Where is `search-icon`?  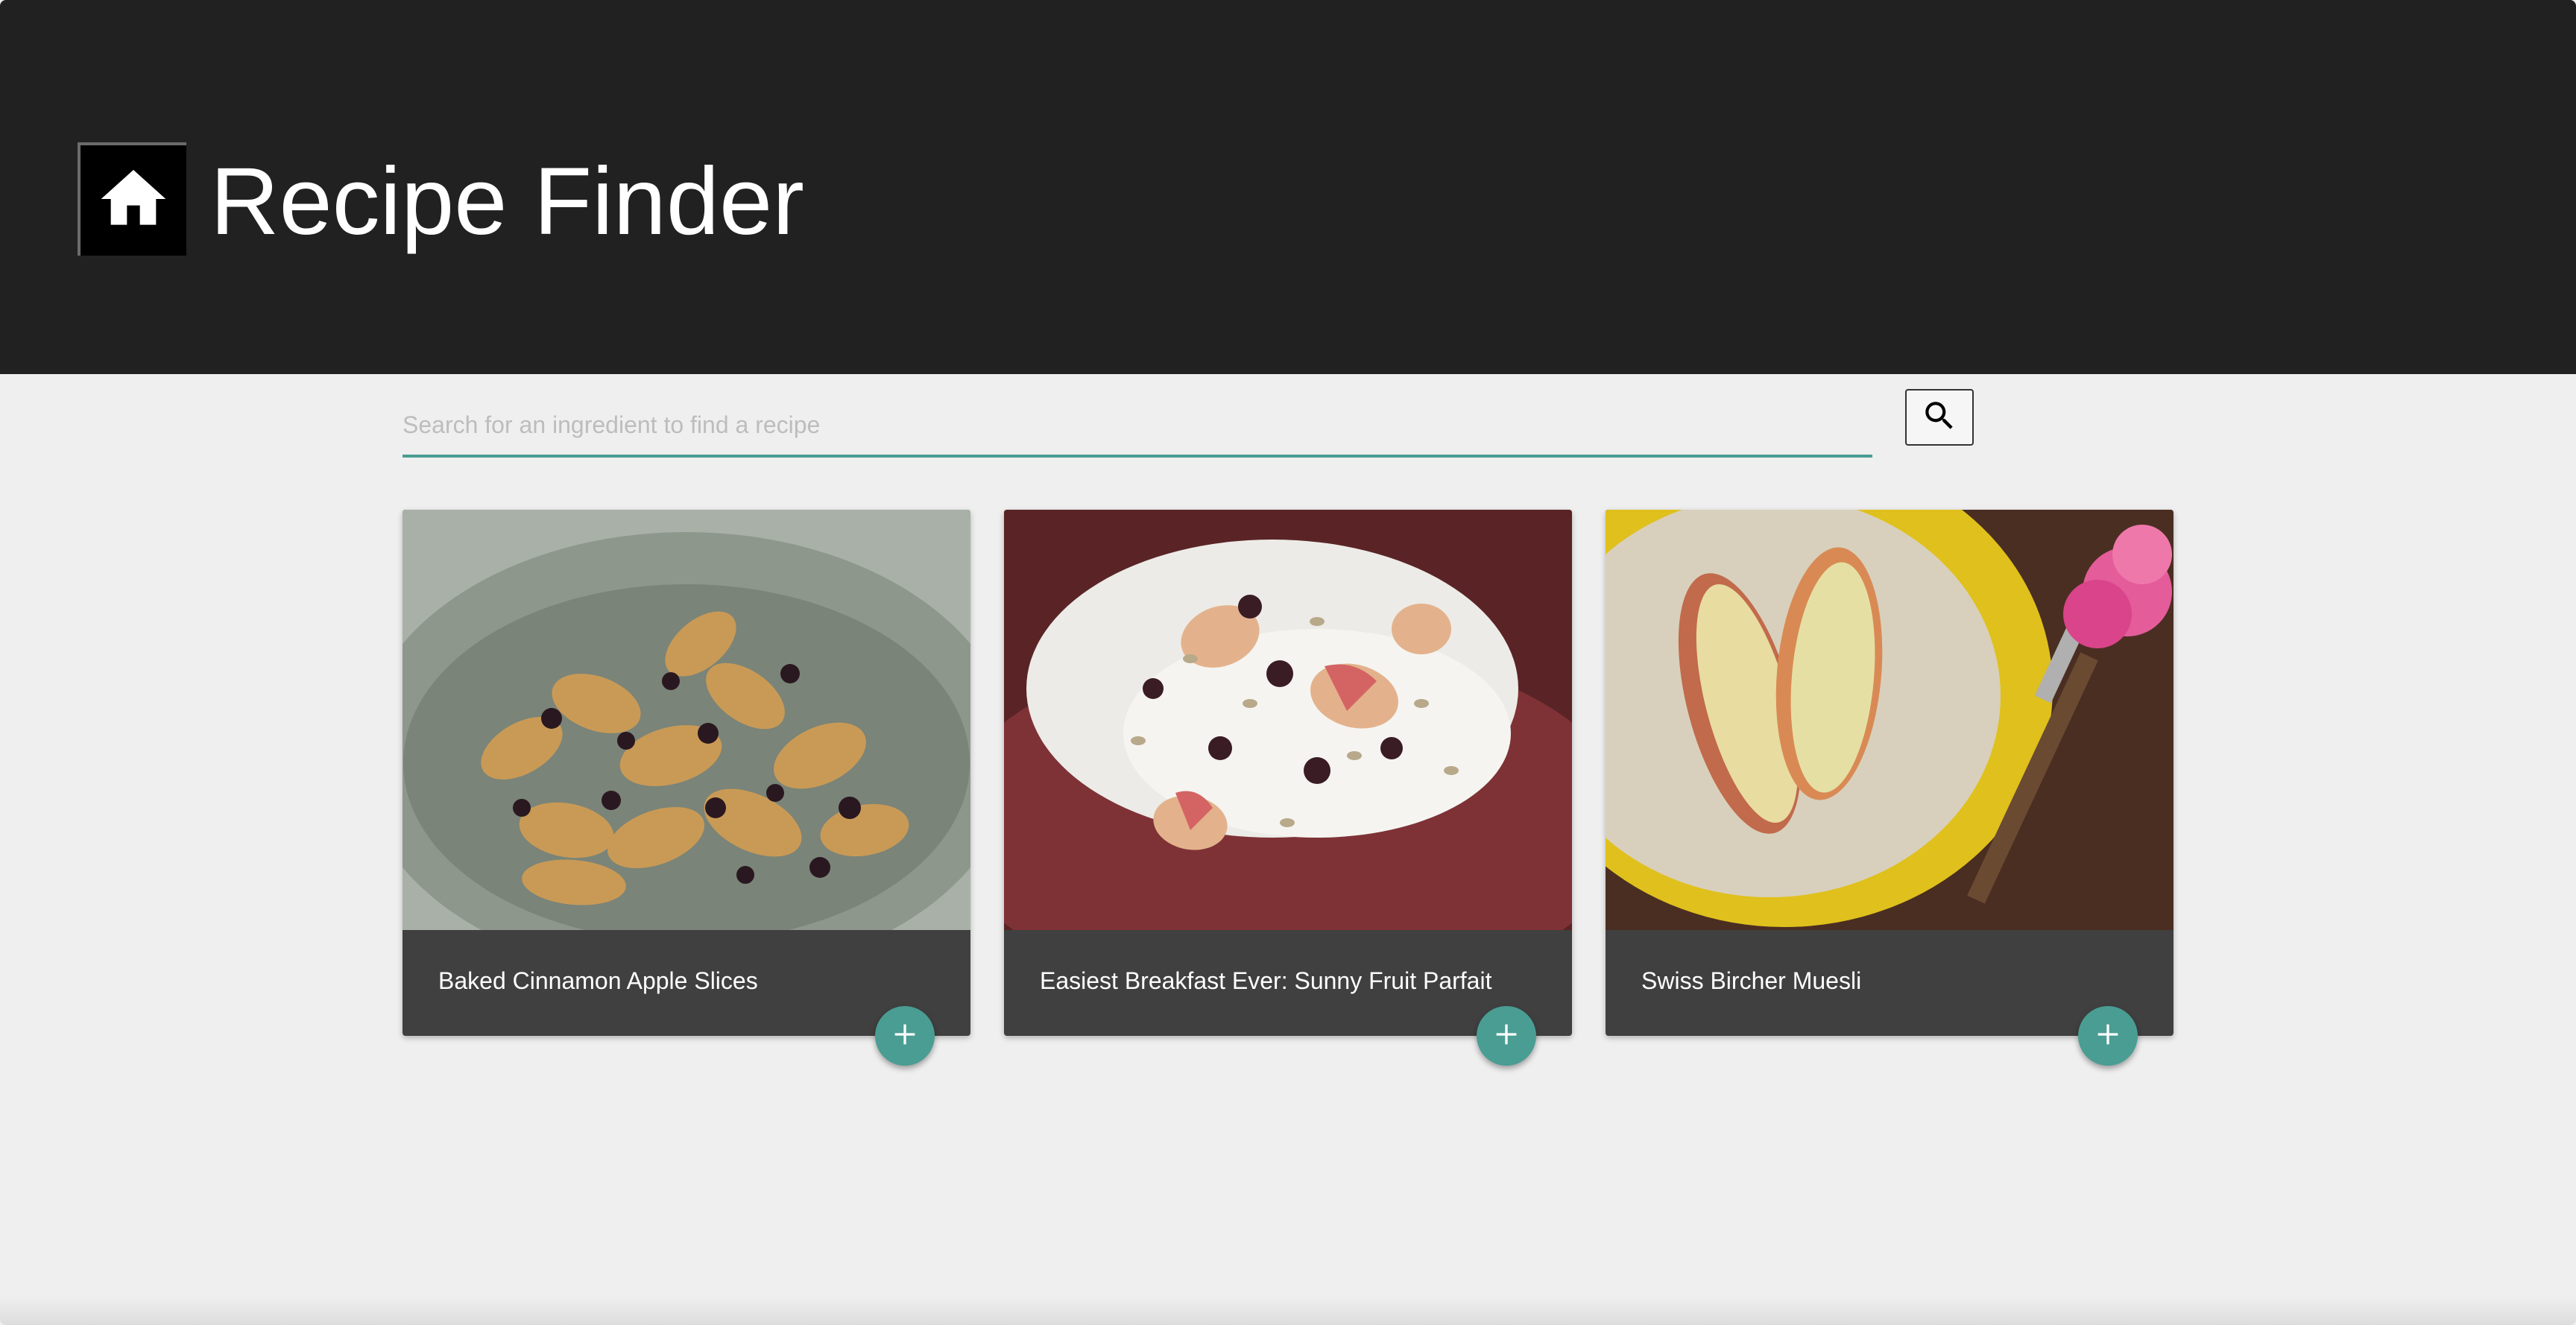 search-icon is located at coordinates (1939, 417).